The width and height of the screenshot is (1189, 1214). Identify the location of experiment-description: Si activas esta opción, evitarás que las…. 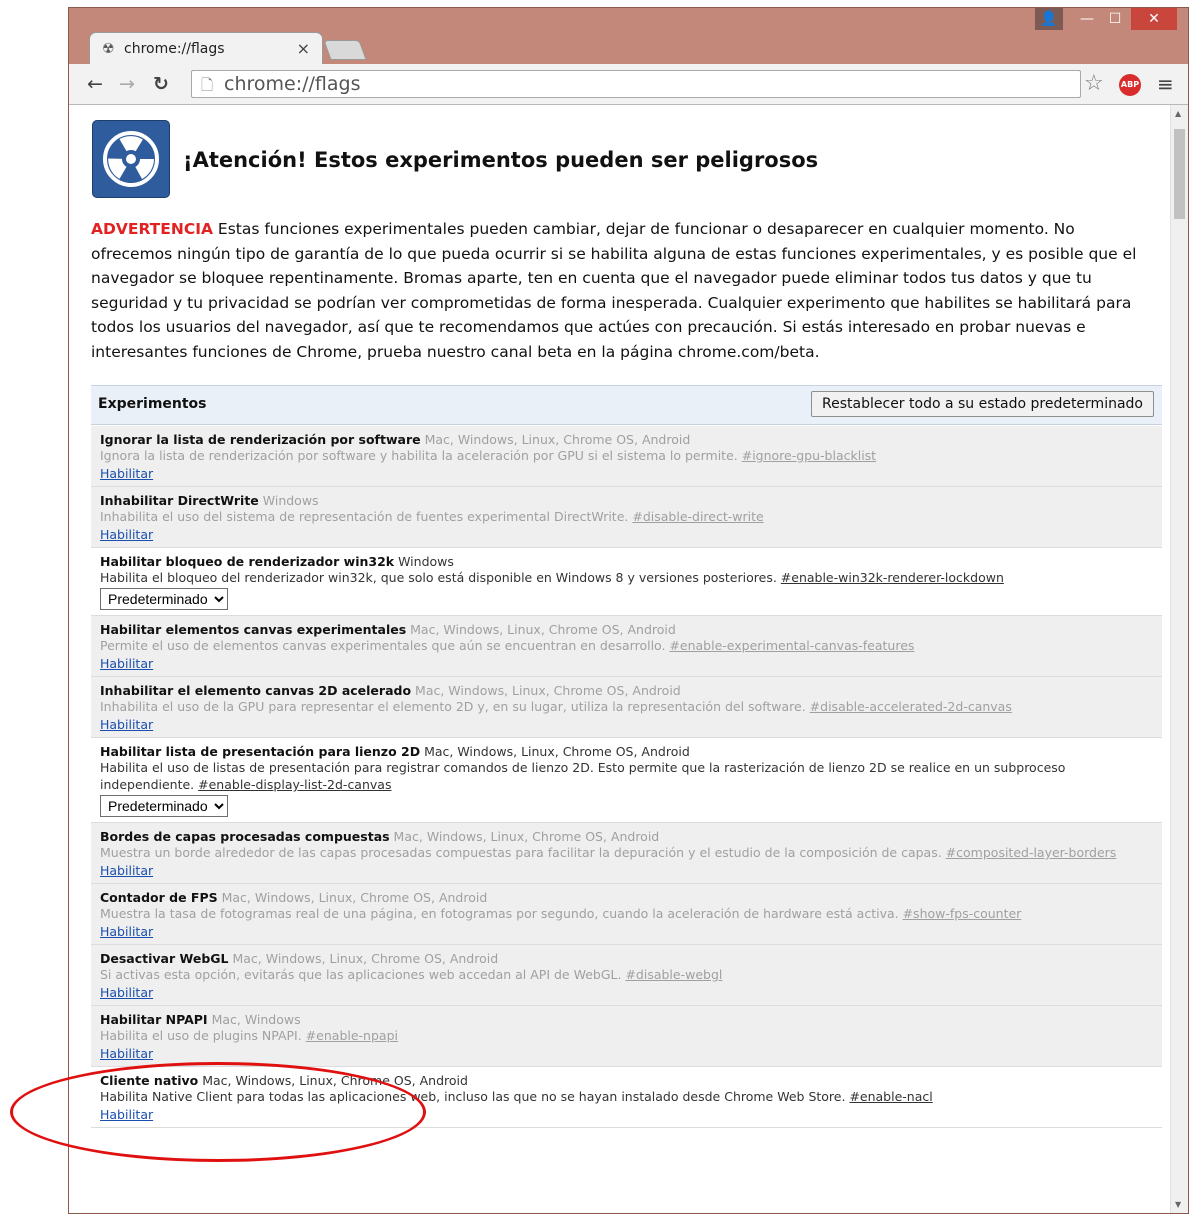
(363, 974).